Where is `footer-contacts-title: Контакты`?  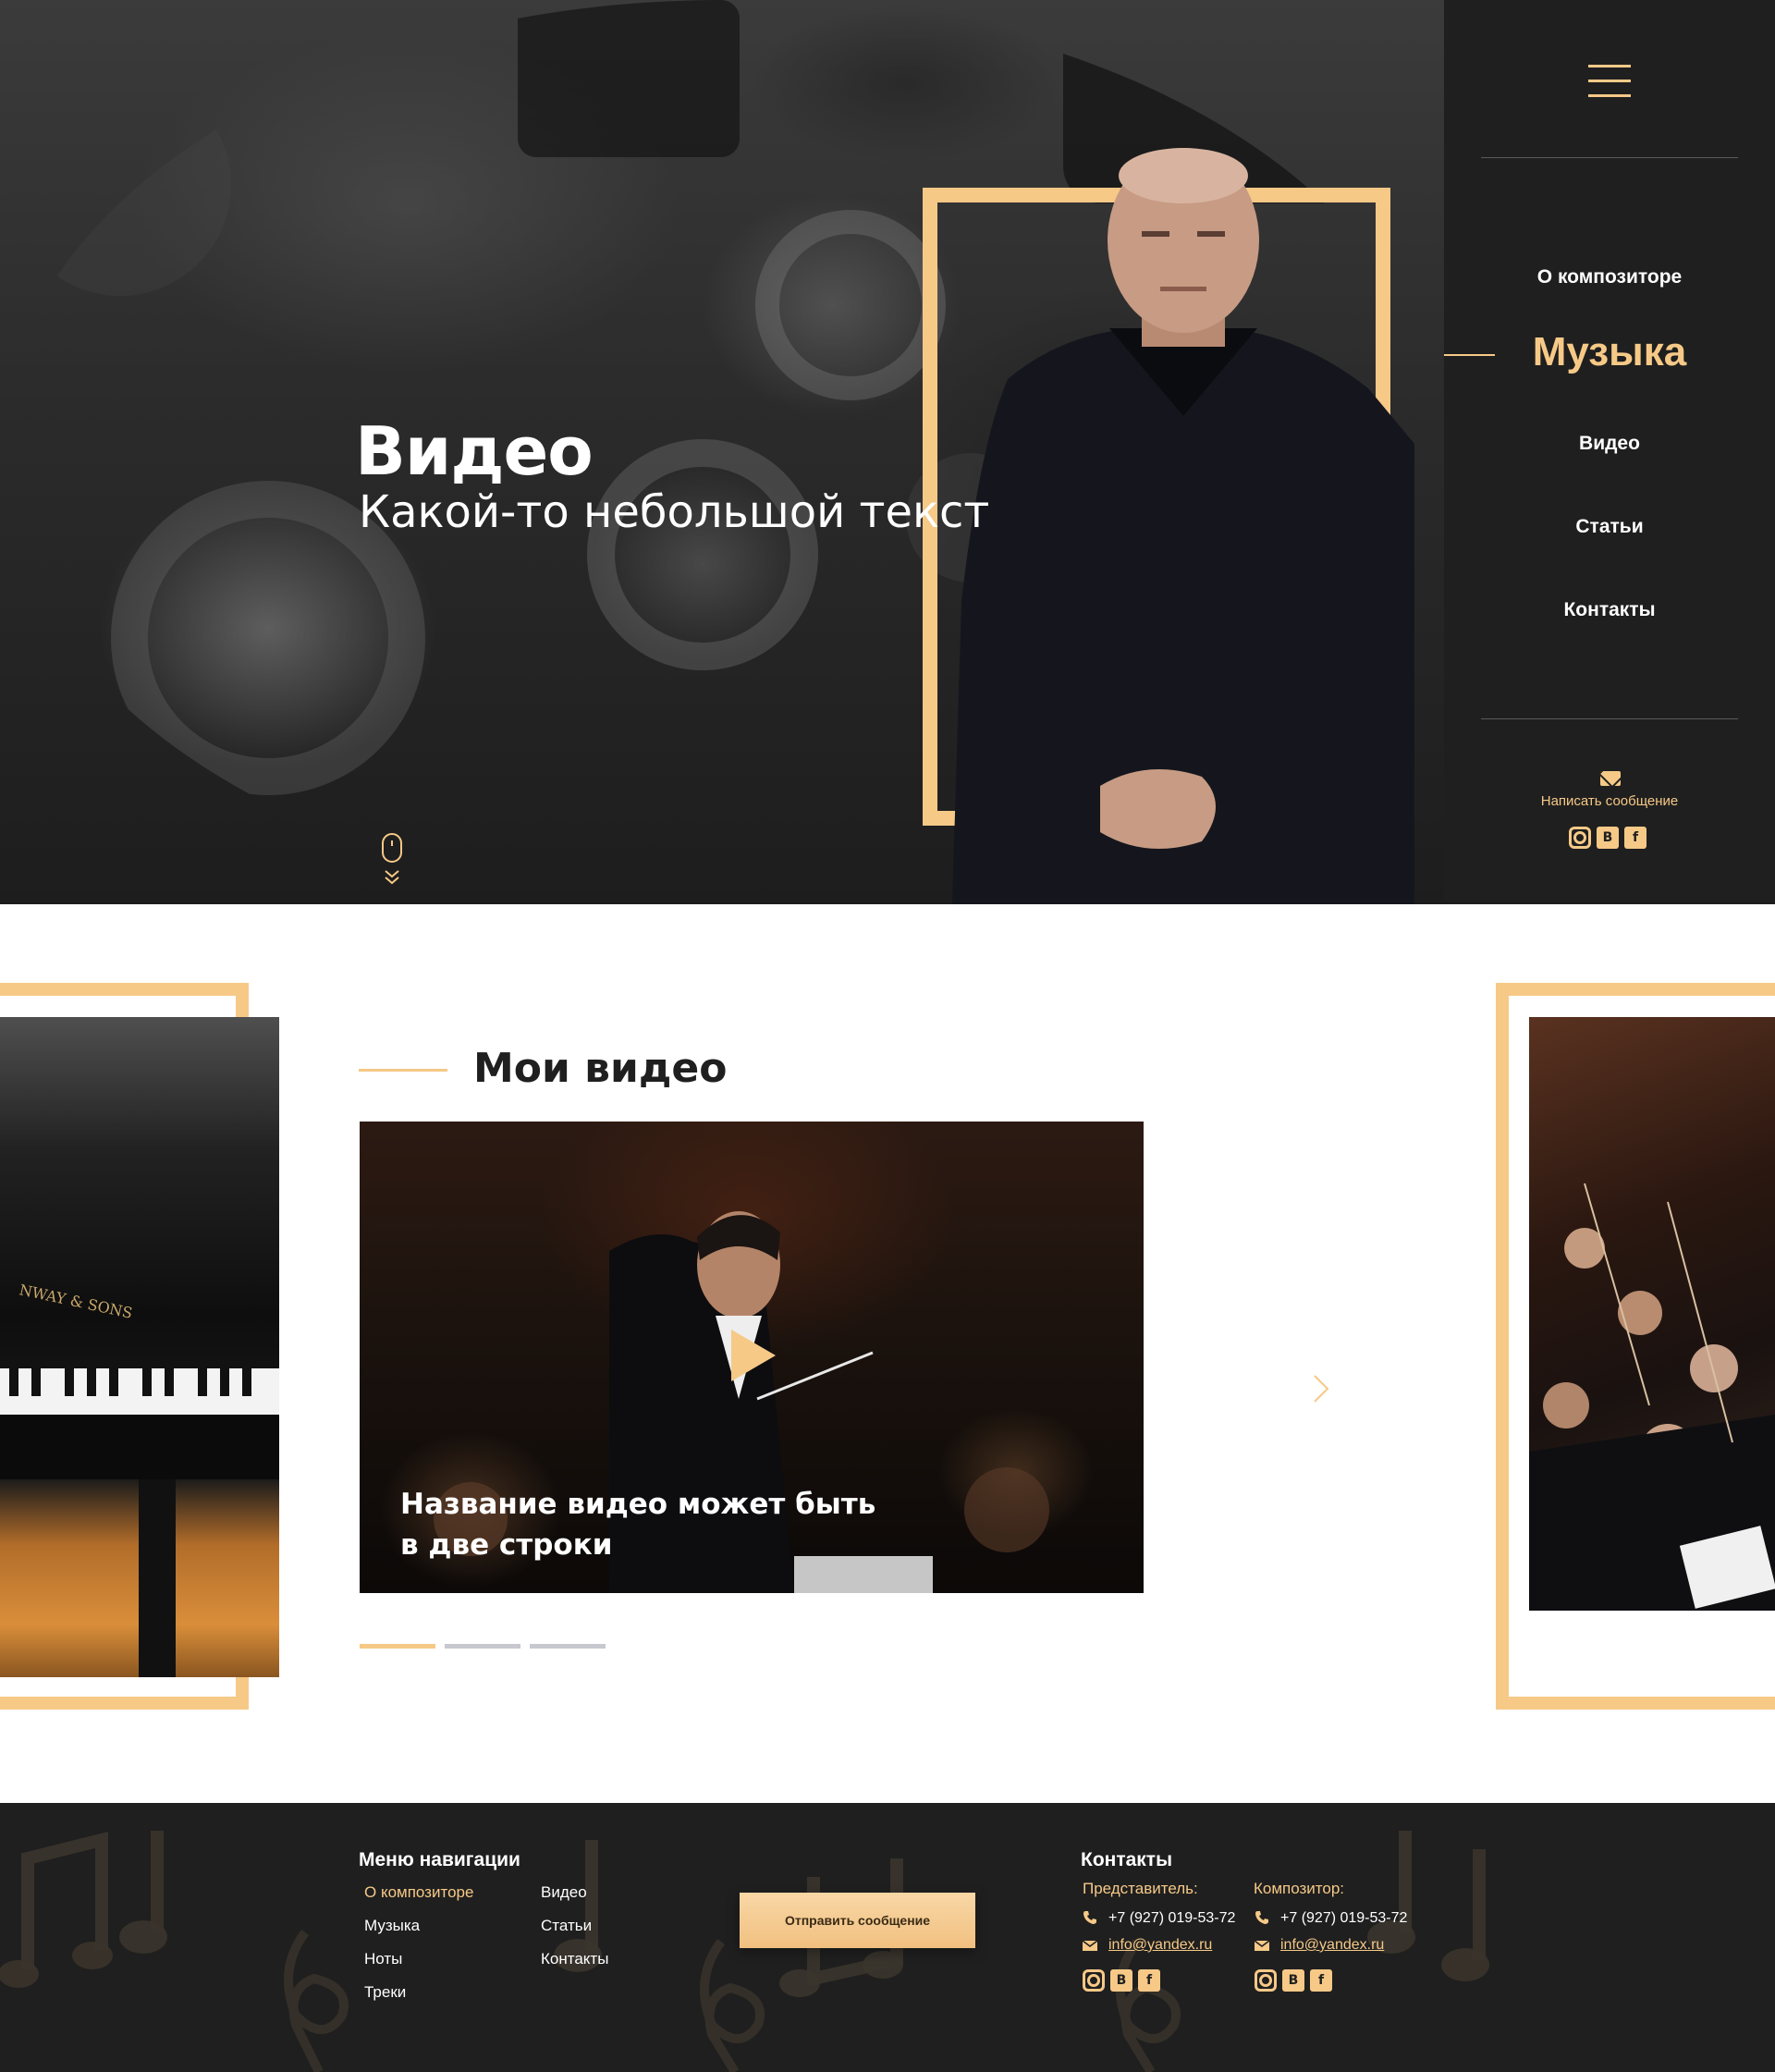
footer-contacts-title: Контакты is located at coordinates (1127, 1859).